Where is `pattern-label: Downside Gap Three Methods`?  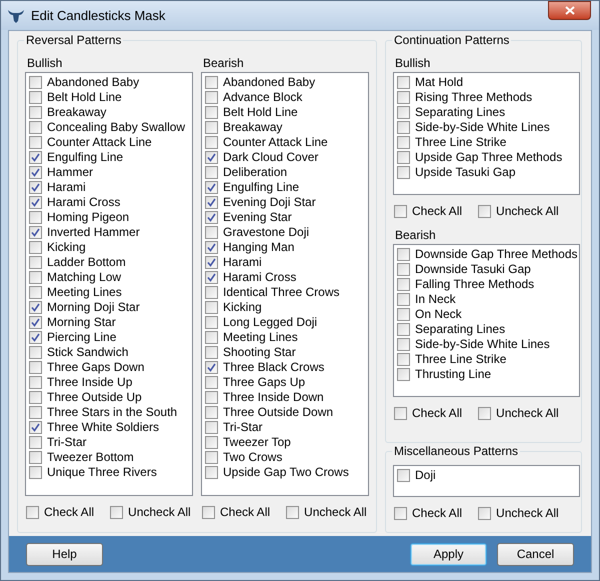 pattern-label: Downside Gap Three Methods is located at coordinates (496, 254).